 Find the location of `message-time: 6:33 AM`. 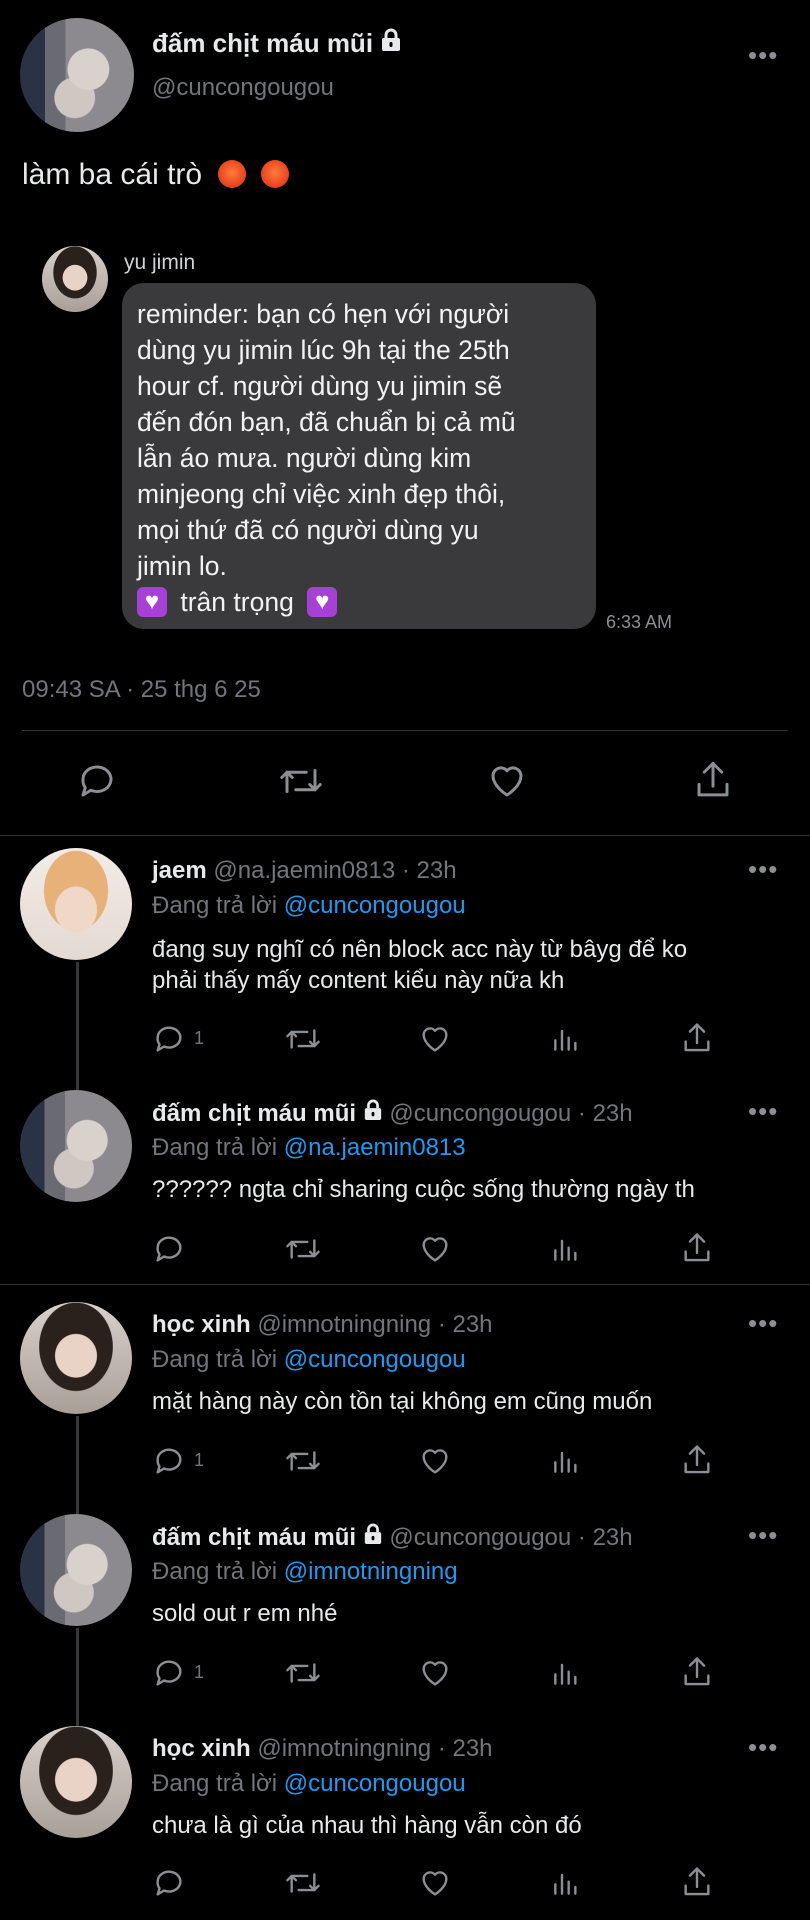

message-time: 6:33 AM is located at coordinates (639, 622).